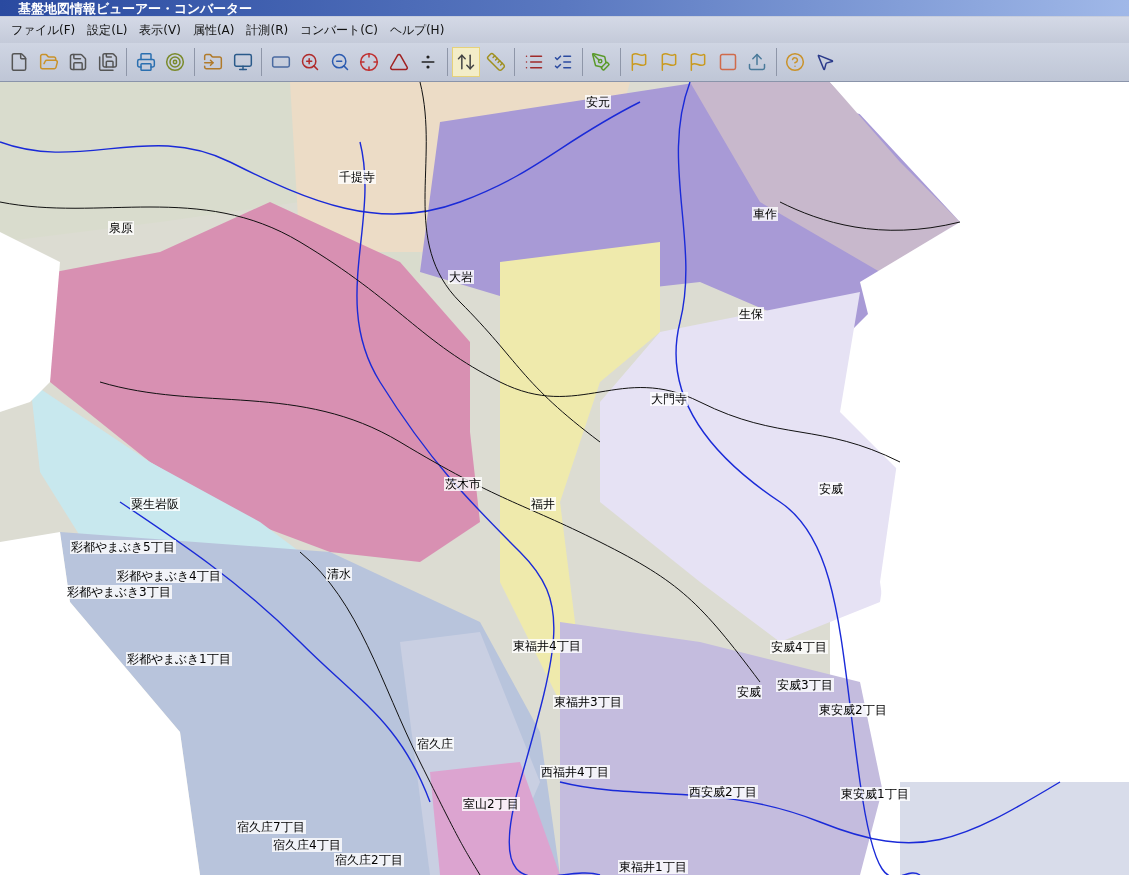  What do you see at coordinates (853, 710) in the screenshot?
I see `place-label: 東安威2丁目` at bounding box center [853, 710].